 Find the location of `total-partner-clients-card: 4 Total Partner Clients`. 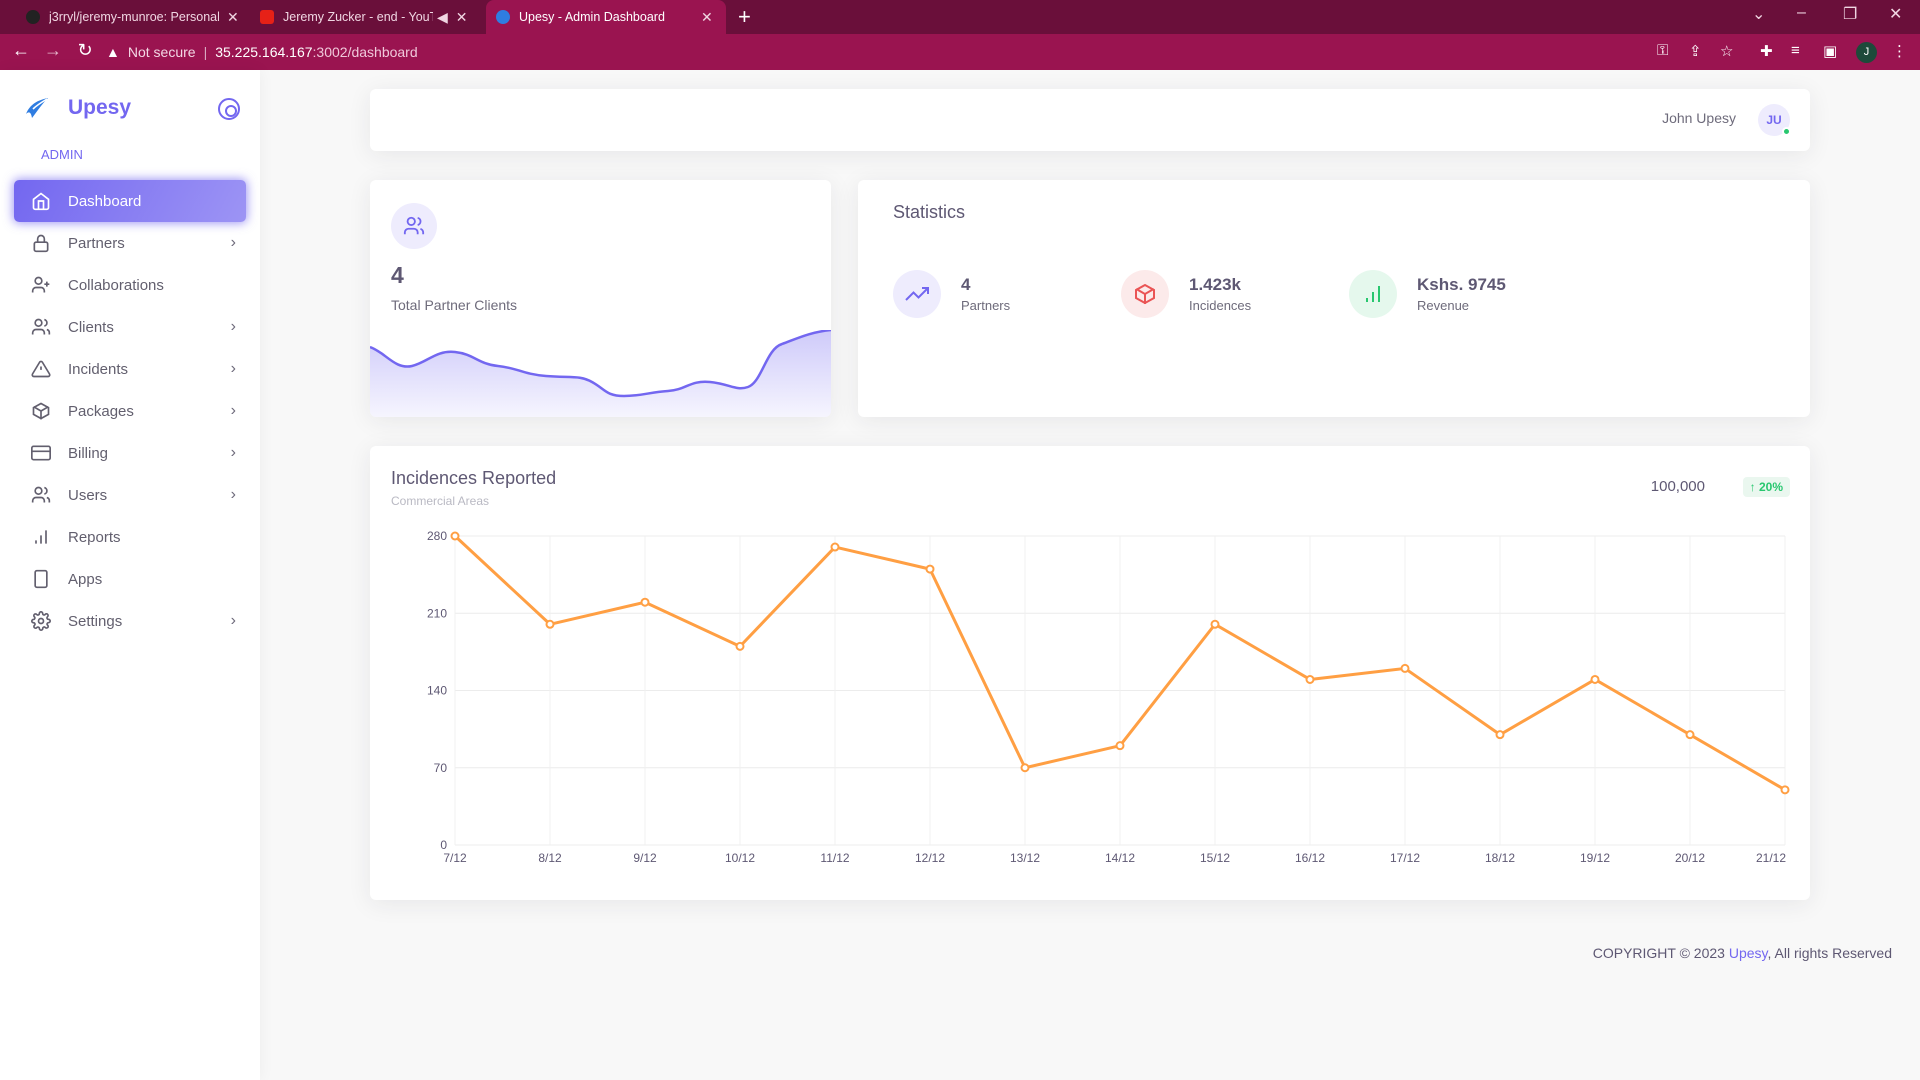

total-partner-clients-card: 4 Total Partner Clients is located at coordinates (600, 298).